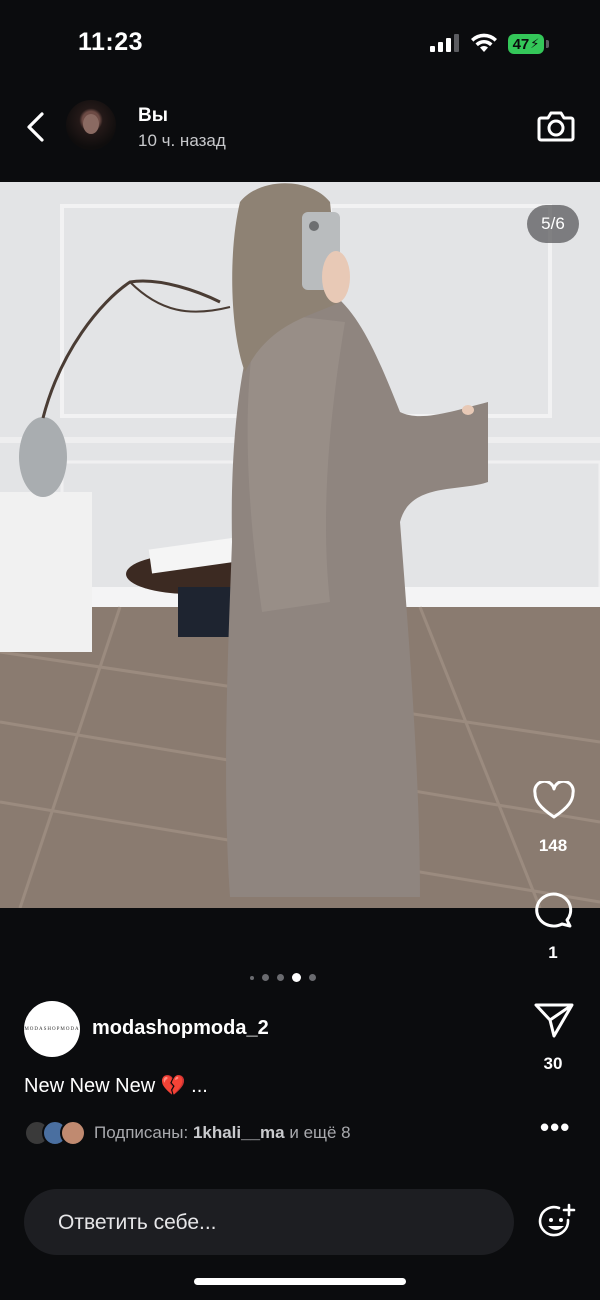 The image size is (600, 1300). What do you see at coordinates (556, 126) in the screenshot?
I see `camera-icon` at bounding box center [556, 126].